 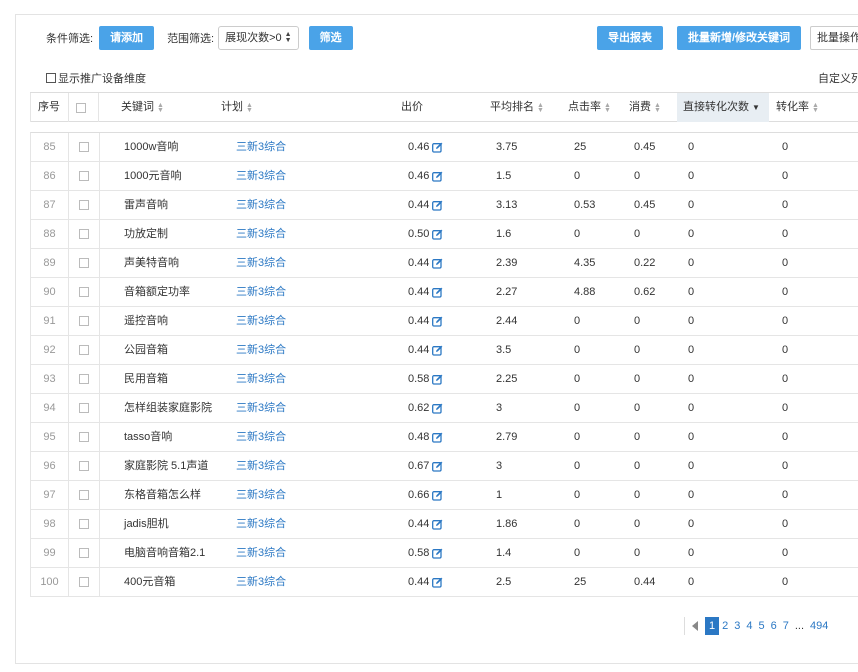 I want to click on filter-button: 筛选, so click(x=330, y=38).